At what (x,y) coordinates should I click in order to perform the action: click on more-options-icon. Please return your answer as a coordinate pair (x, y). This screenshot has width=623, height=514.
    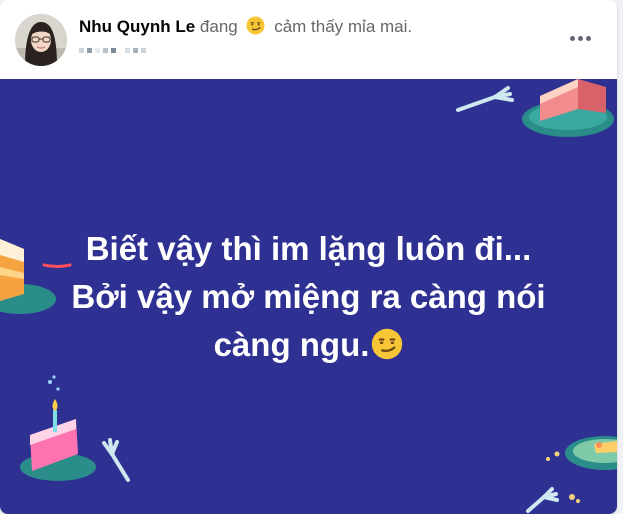
    Looking at the image, I should click on (572, 38).